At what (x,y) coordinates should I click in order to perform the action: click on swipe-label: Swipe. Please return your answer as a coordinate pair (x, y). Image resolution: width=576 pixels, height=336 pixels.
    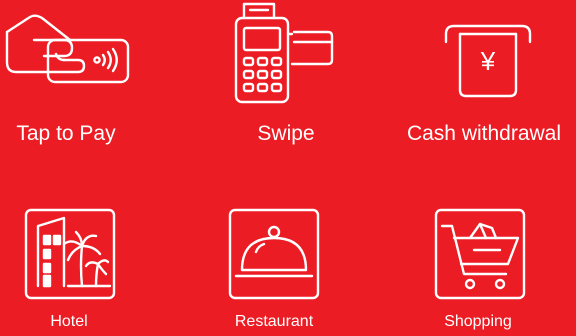
    Looking at the image, I should click on (286, 133).